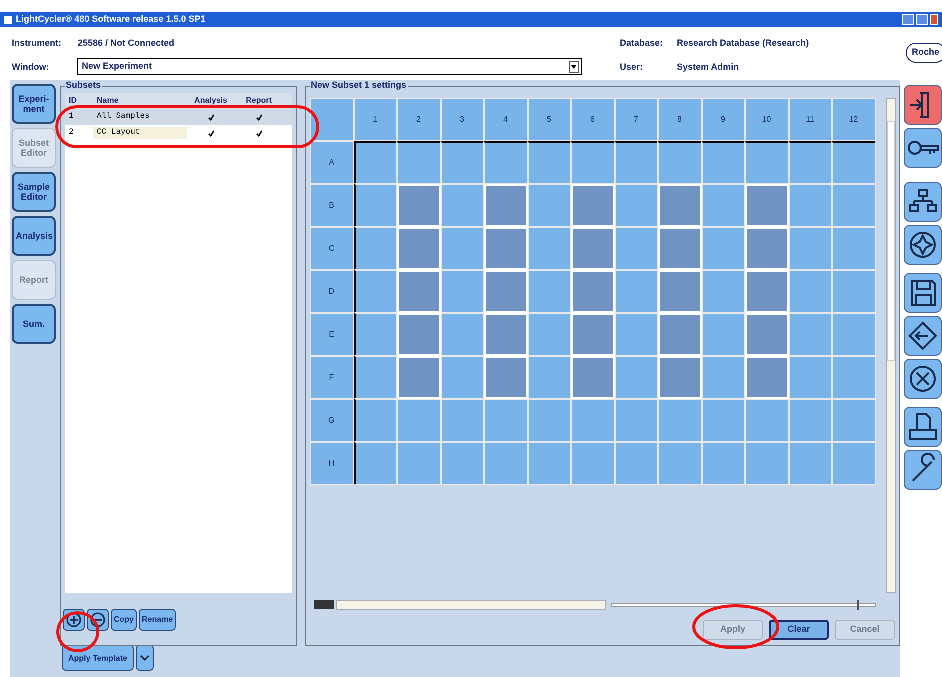  What do you see at coordinates (359, 85) in the screenshot?
I see `panel-title: New Subset 1 settings` at bounding box center [359, 85].